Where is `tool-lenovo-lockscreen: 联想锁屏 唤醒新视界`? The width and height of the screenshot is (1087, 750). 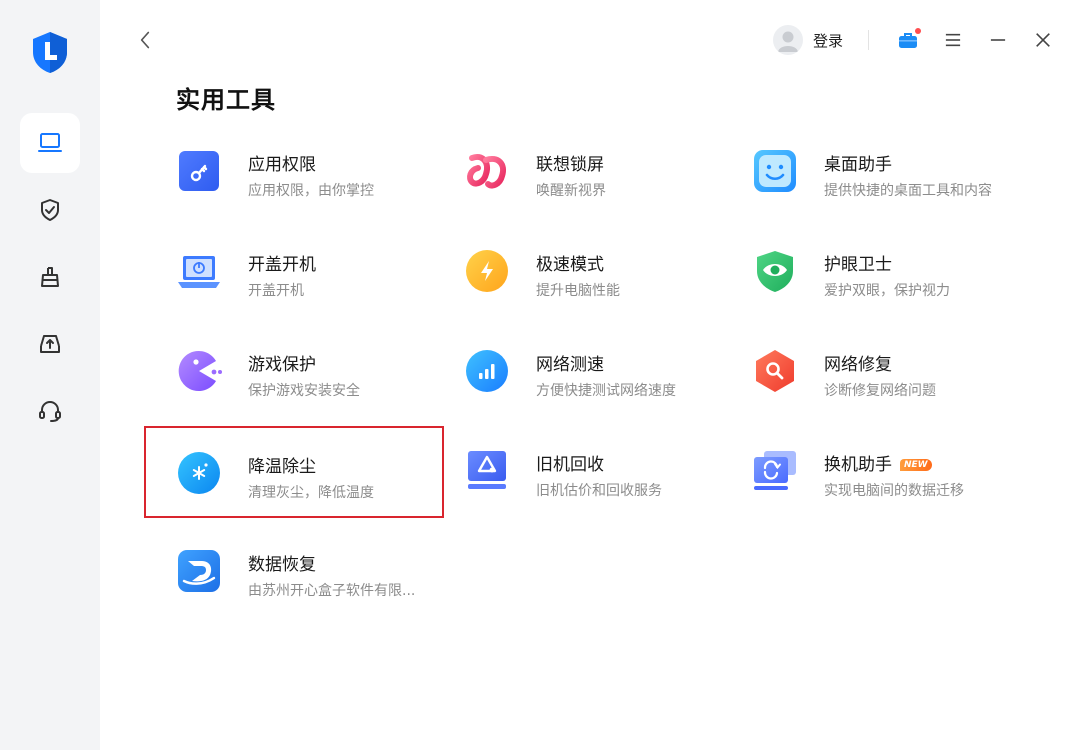 tool-lenovo-lockscreen: 联想锁屏 唤醒新视界 is located at coordinates (582, 170).